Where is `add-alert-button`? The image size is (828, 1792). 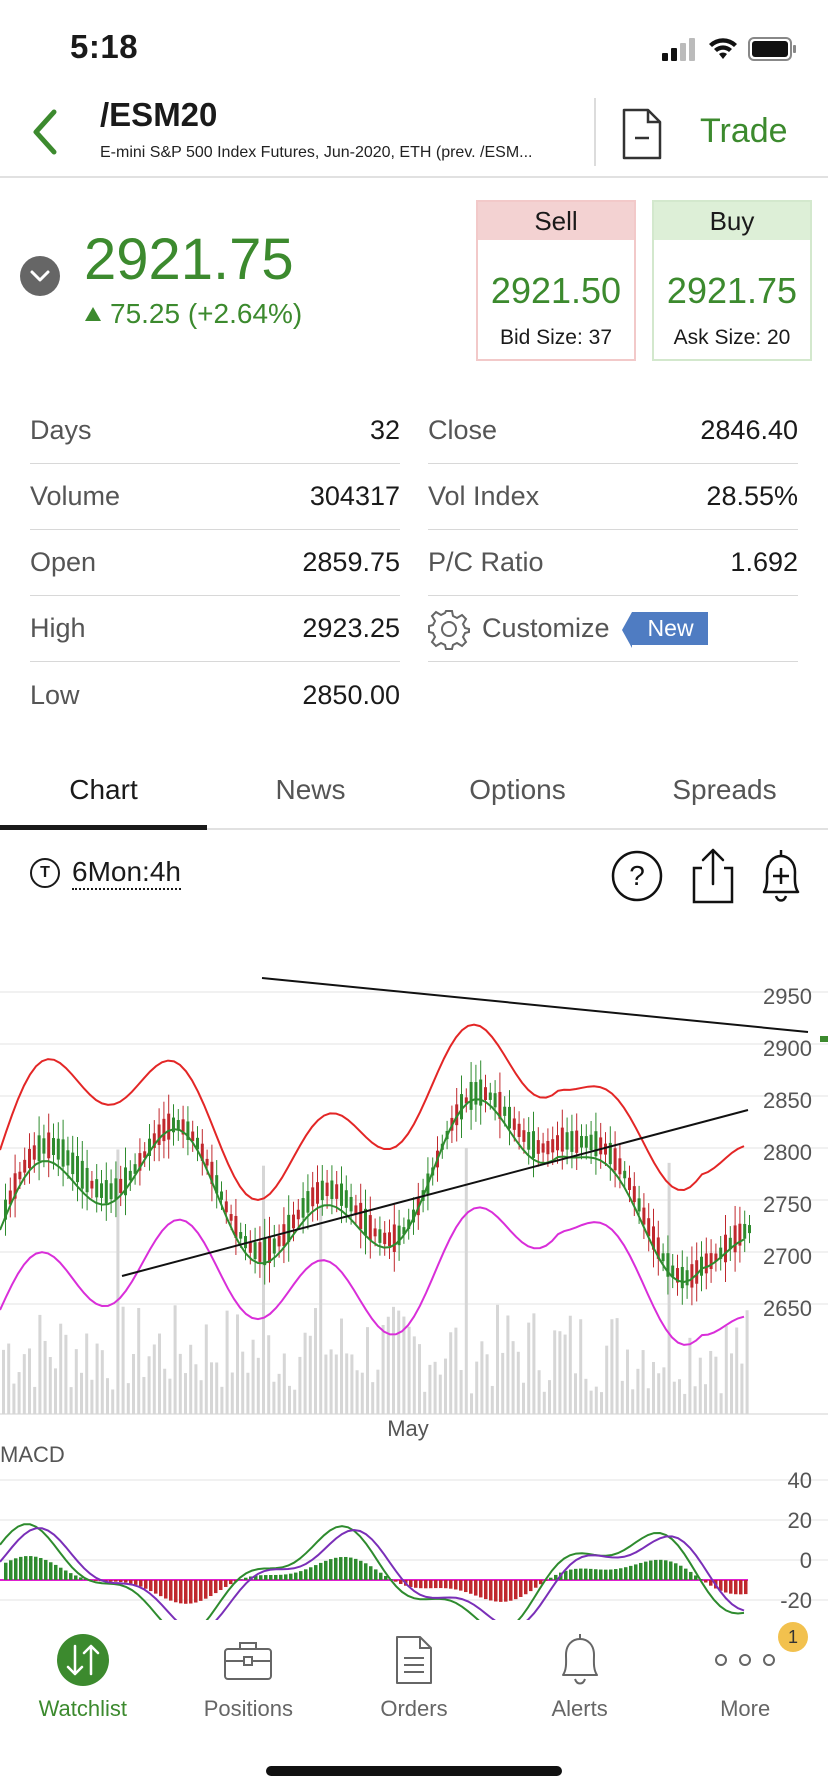 add-alert-button is located at coordinates (781, 876).